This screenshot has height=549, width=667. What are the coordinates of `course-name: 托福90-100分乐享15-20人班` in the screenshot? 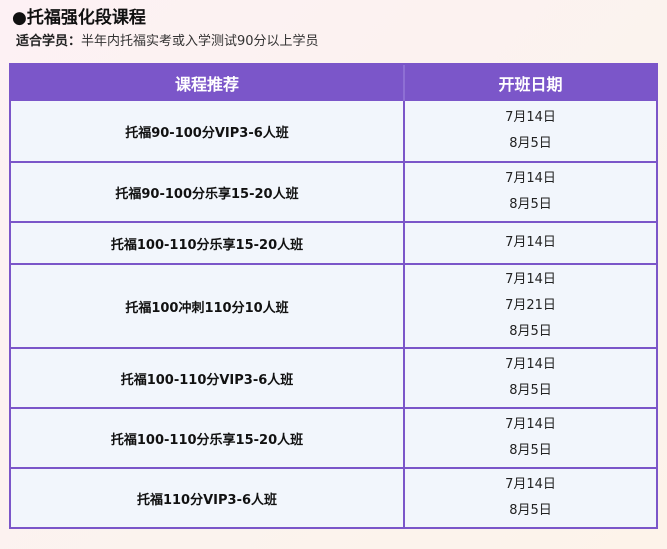 It's located at (207, 194).